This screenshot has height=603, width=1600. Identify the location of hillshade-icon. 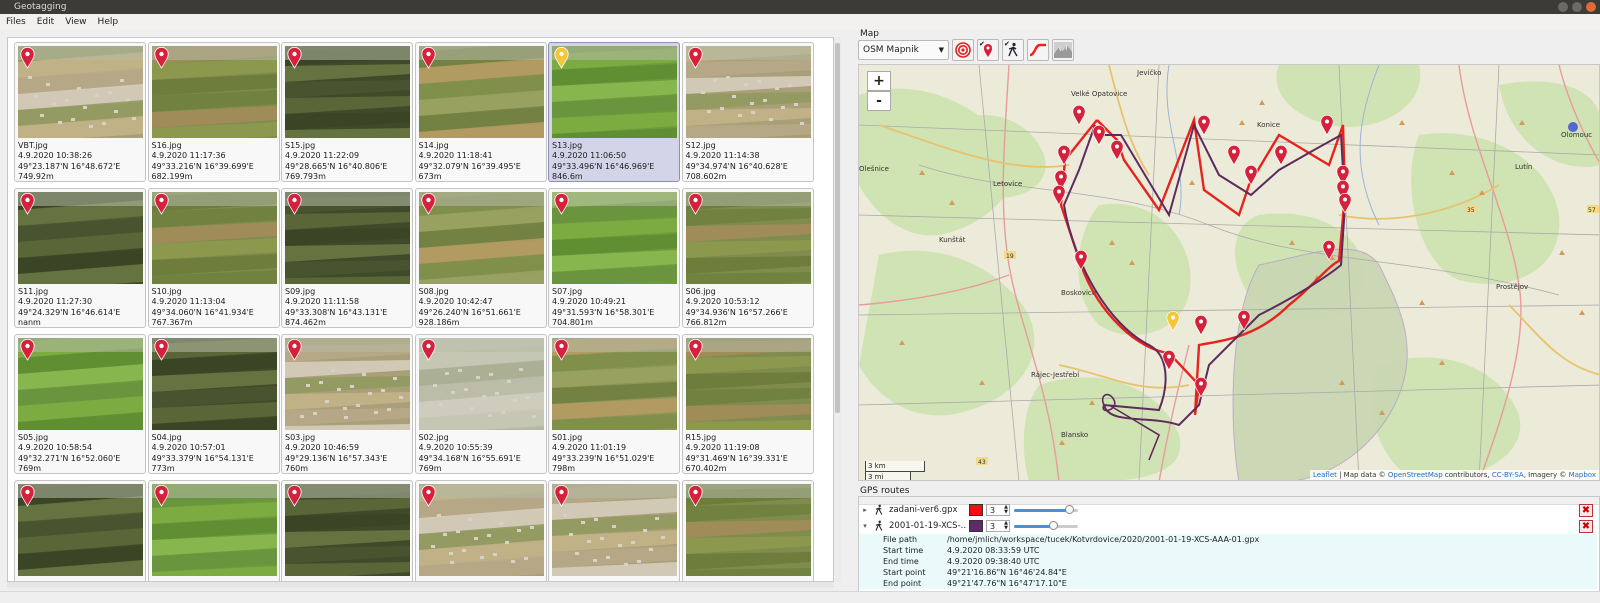
(1063, 50).